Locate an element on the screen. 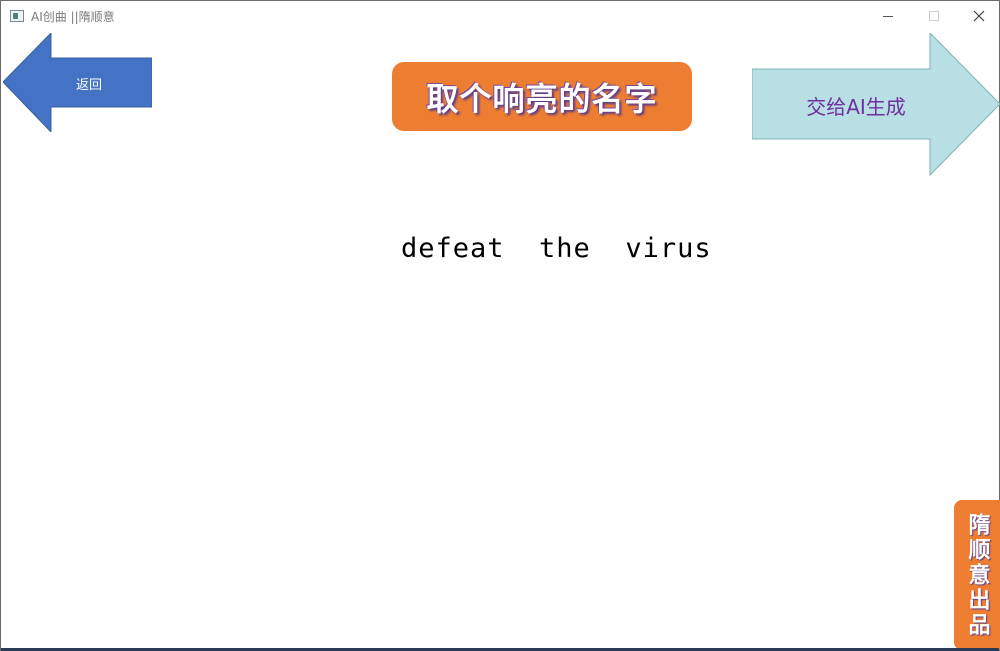 This screenshot has width=1000, height=651. minimize-icon is located at coordinates (888, 16).